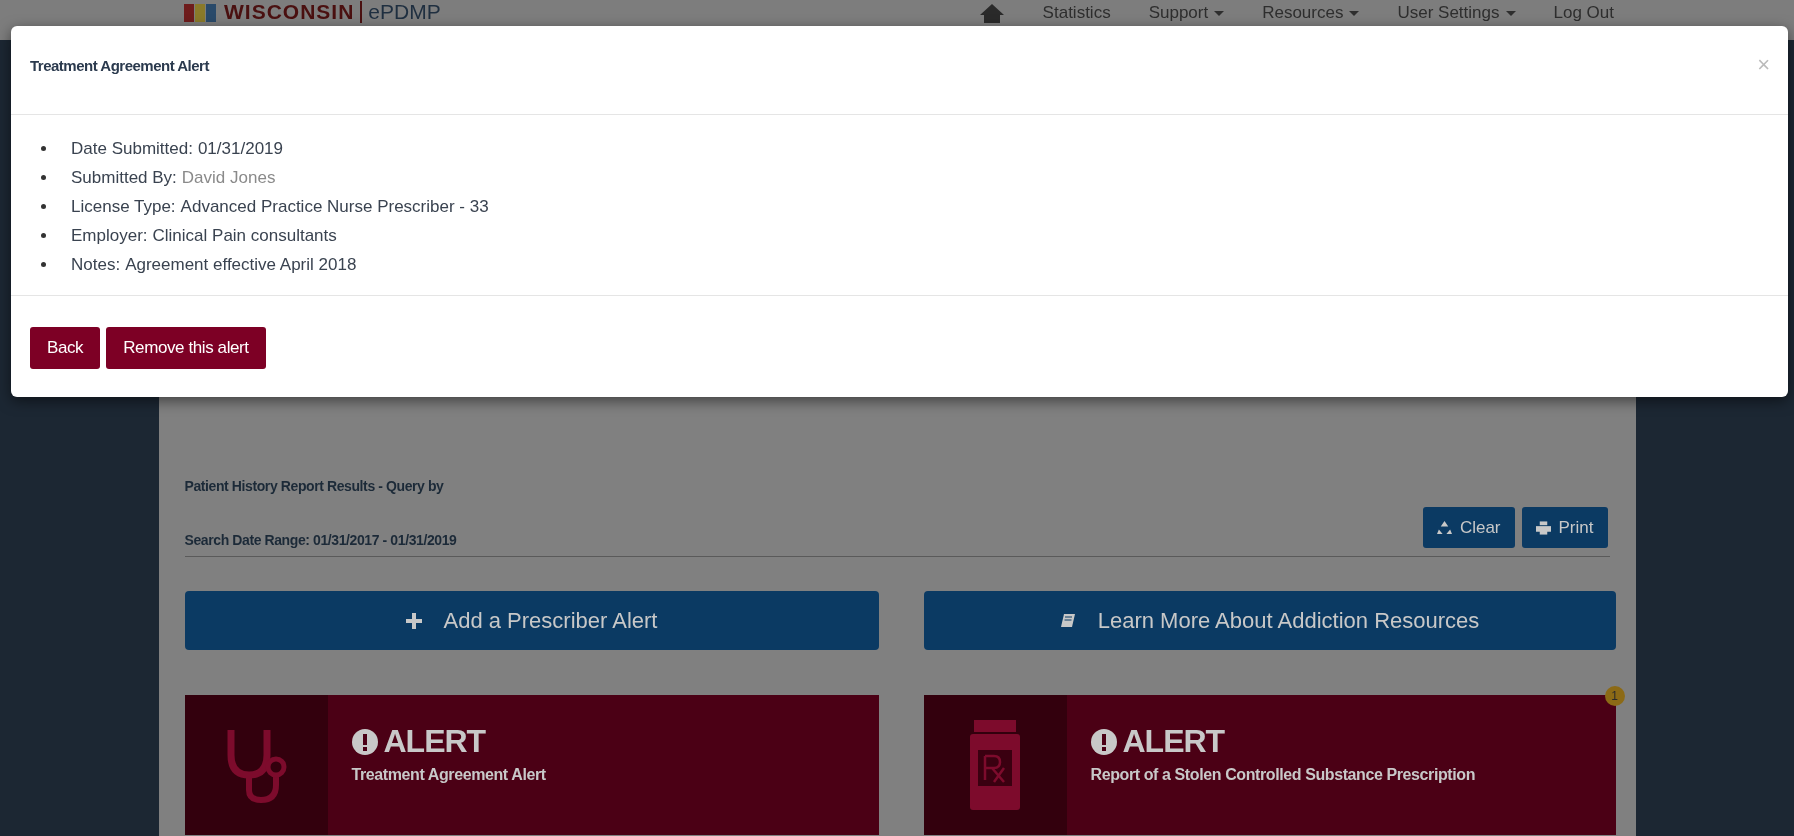  Describe the element at coordinates (244, 236) in the screenshot. I see `detail-value: Clinical Pain consultants` at that location.